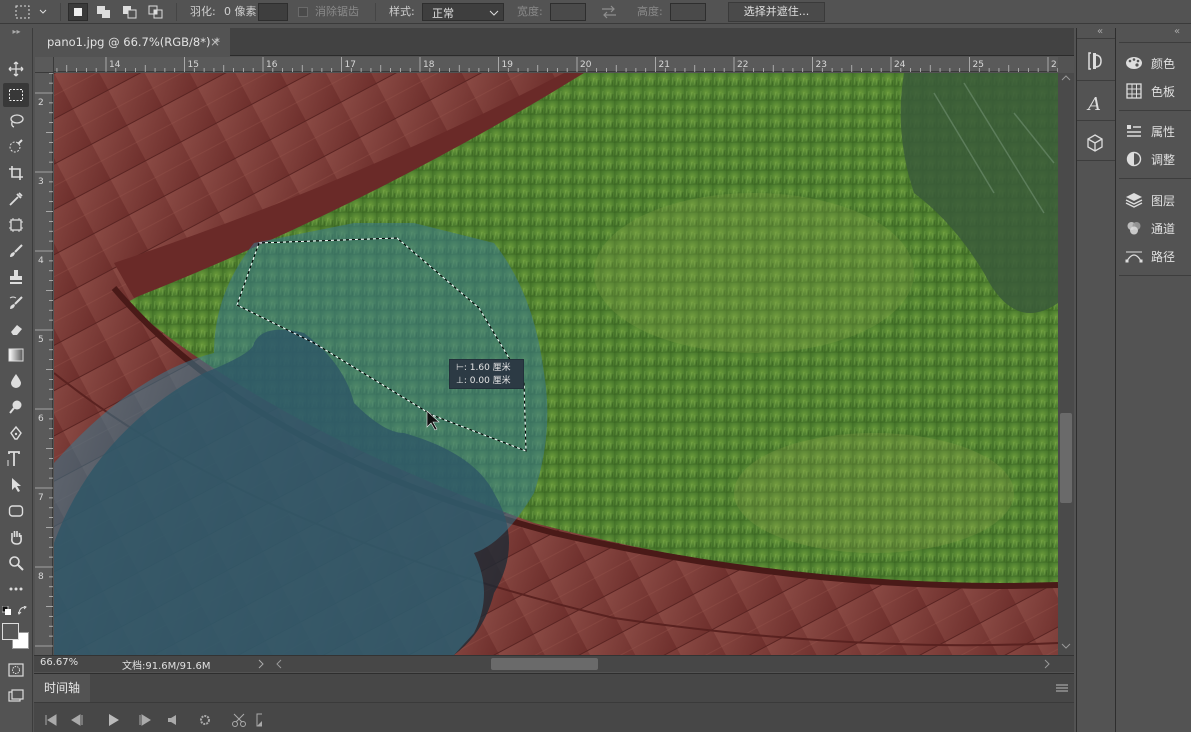 Image resolution: width=1191 pixels, height=732 pixels. What do you see at coordinates (1163, 159) in the screenshot?
I see `adjustments-panel-label: 调整` at bounding box center [1163, 159].